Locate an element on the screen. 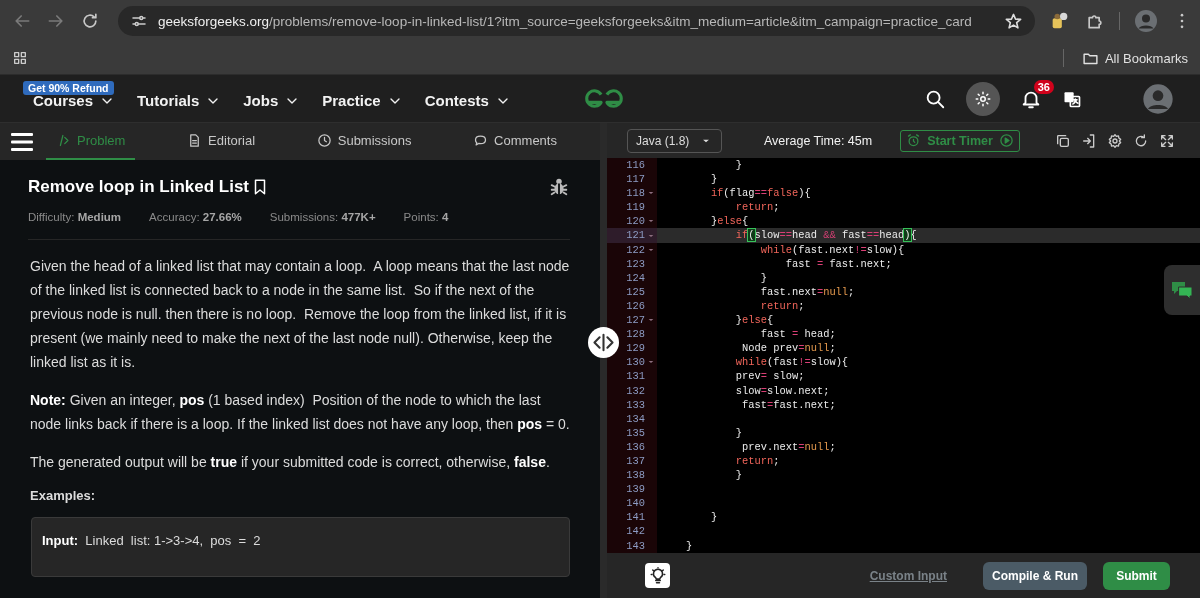 This screenshot has width=1200, height=598. line-number: 137 is located at coordinates (635, 461).